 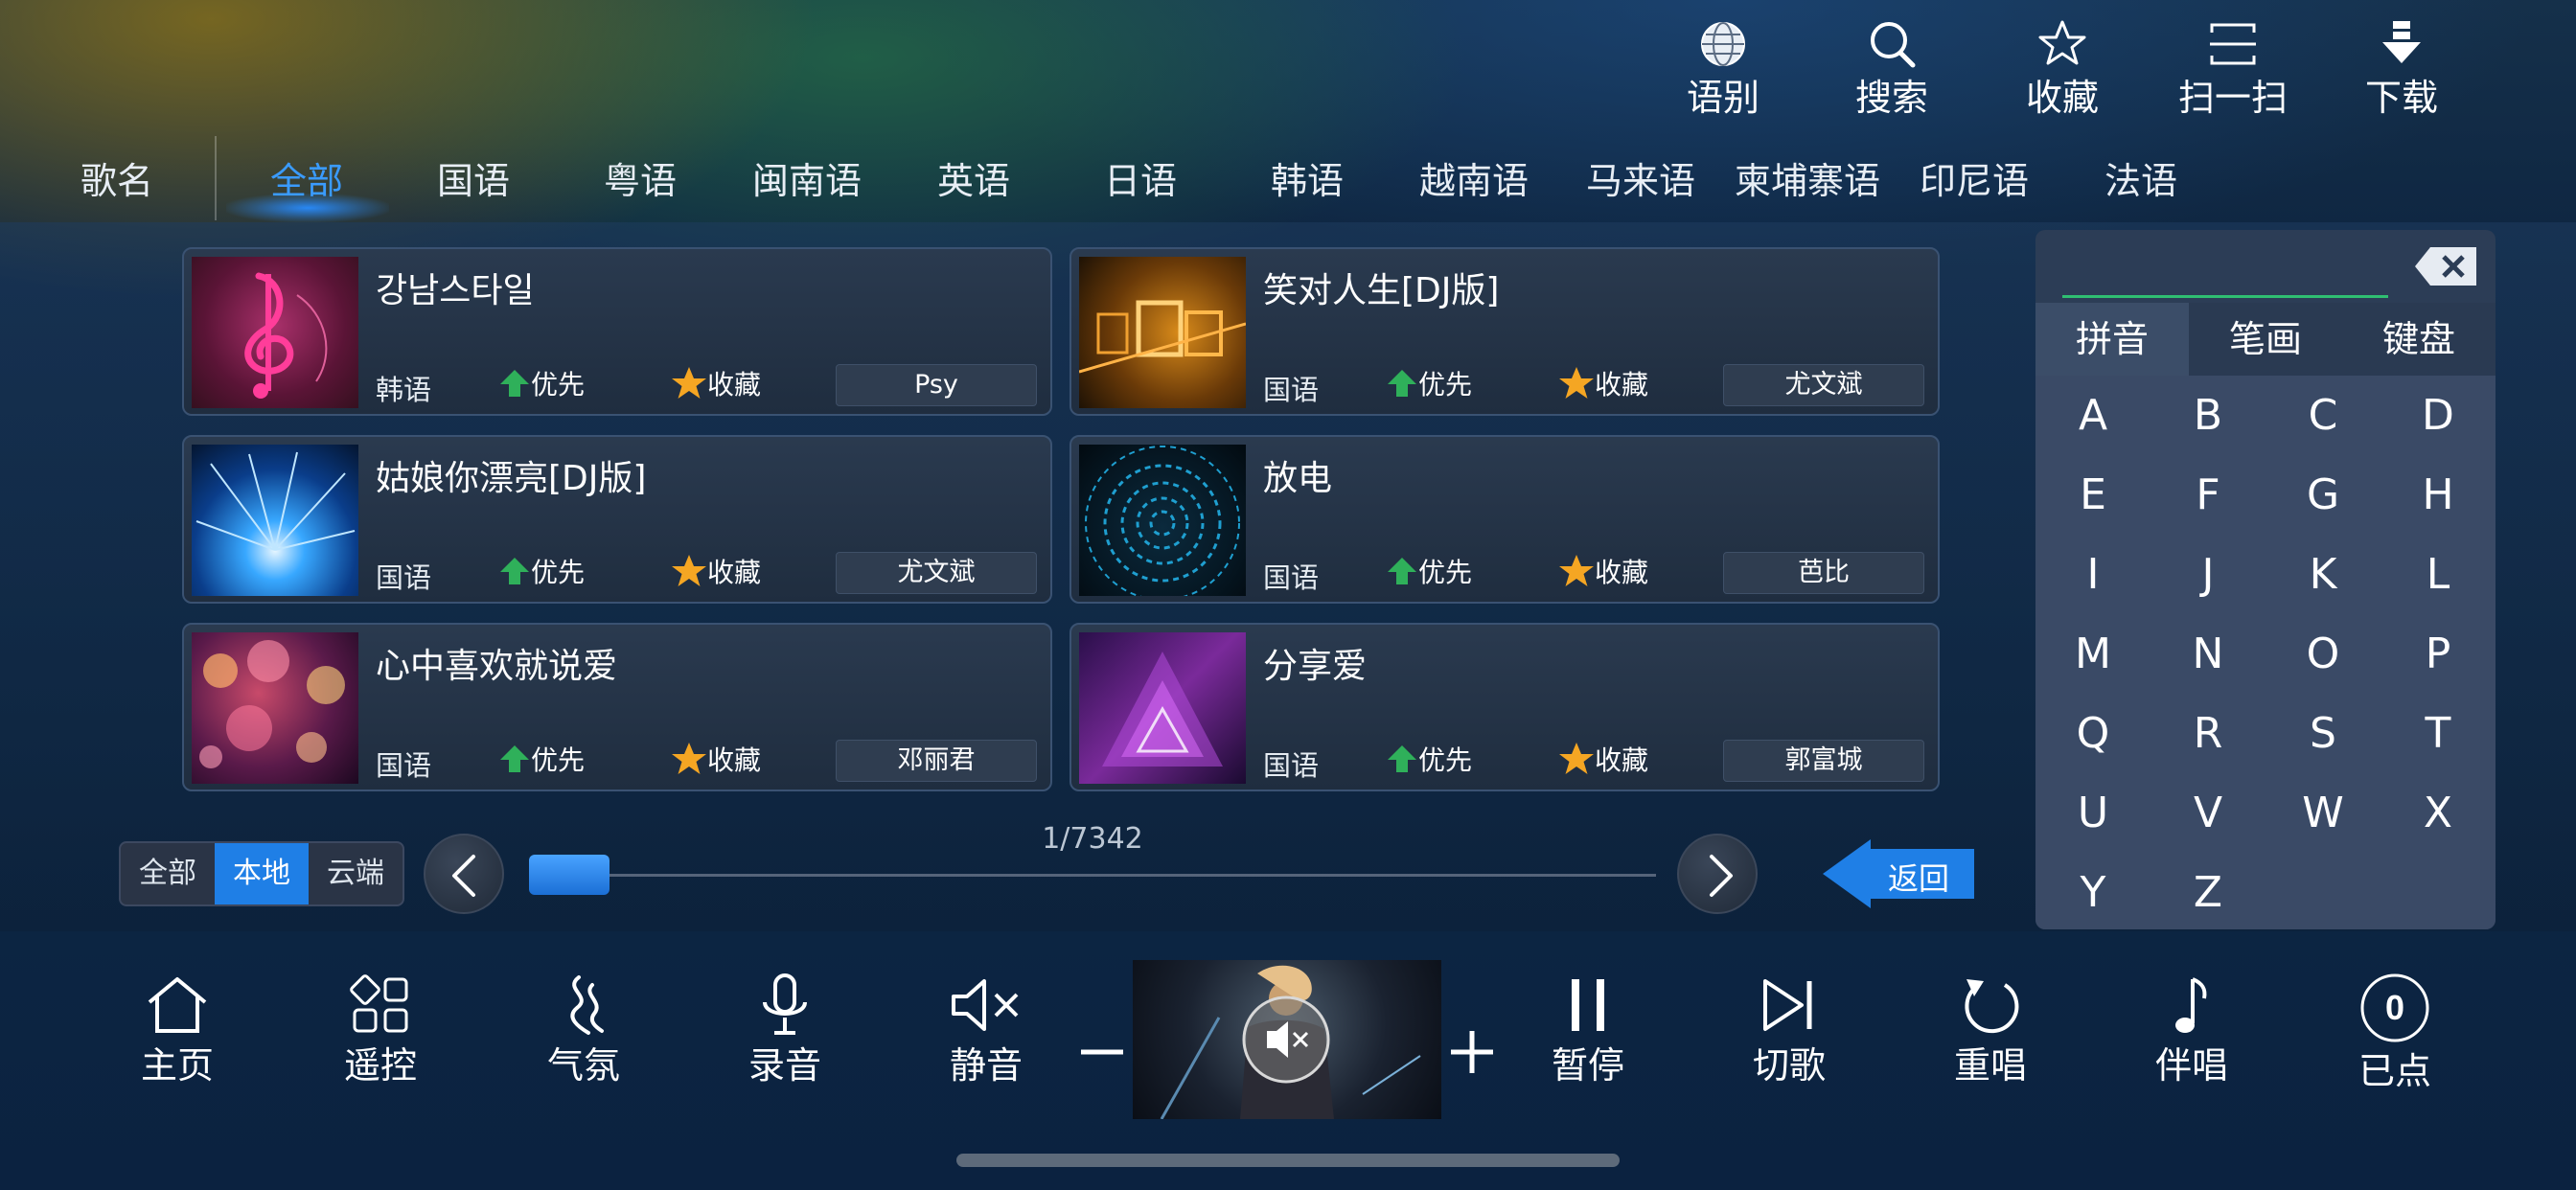 What do you see at coordinates (2093, 416) in the screenshot?
I see `key-a: A` at bounding box center [2093, 416].